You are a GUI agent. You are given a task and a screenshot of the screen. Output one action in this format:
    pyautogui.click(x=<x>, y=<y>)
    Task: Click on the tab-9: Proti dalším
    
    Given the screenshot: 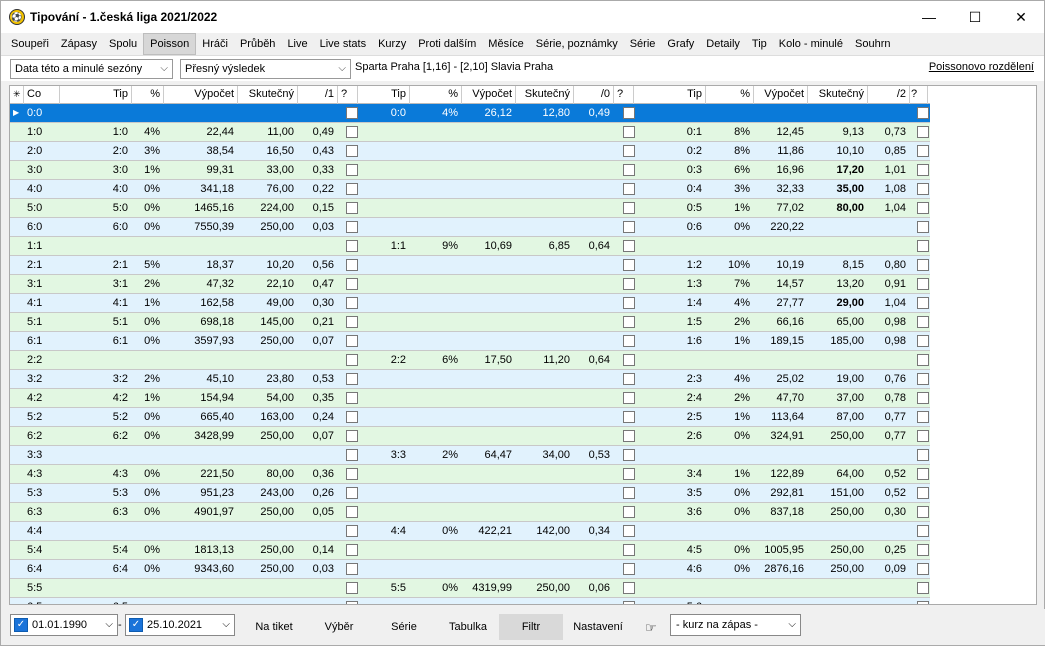 What is the action you would take?
    pyautogui.click(x=447, y=44)
    